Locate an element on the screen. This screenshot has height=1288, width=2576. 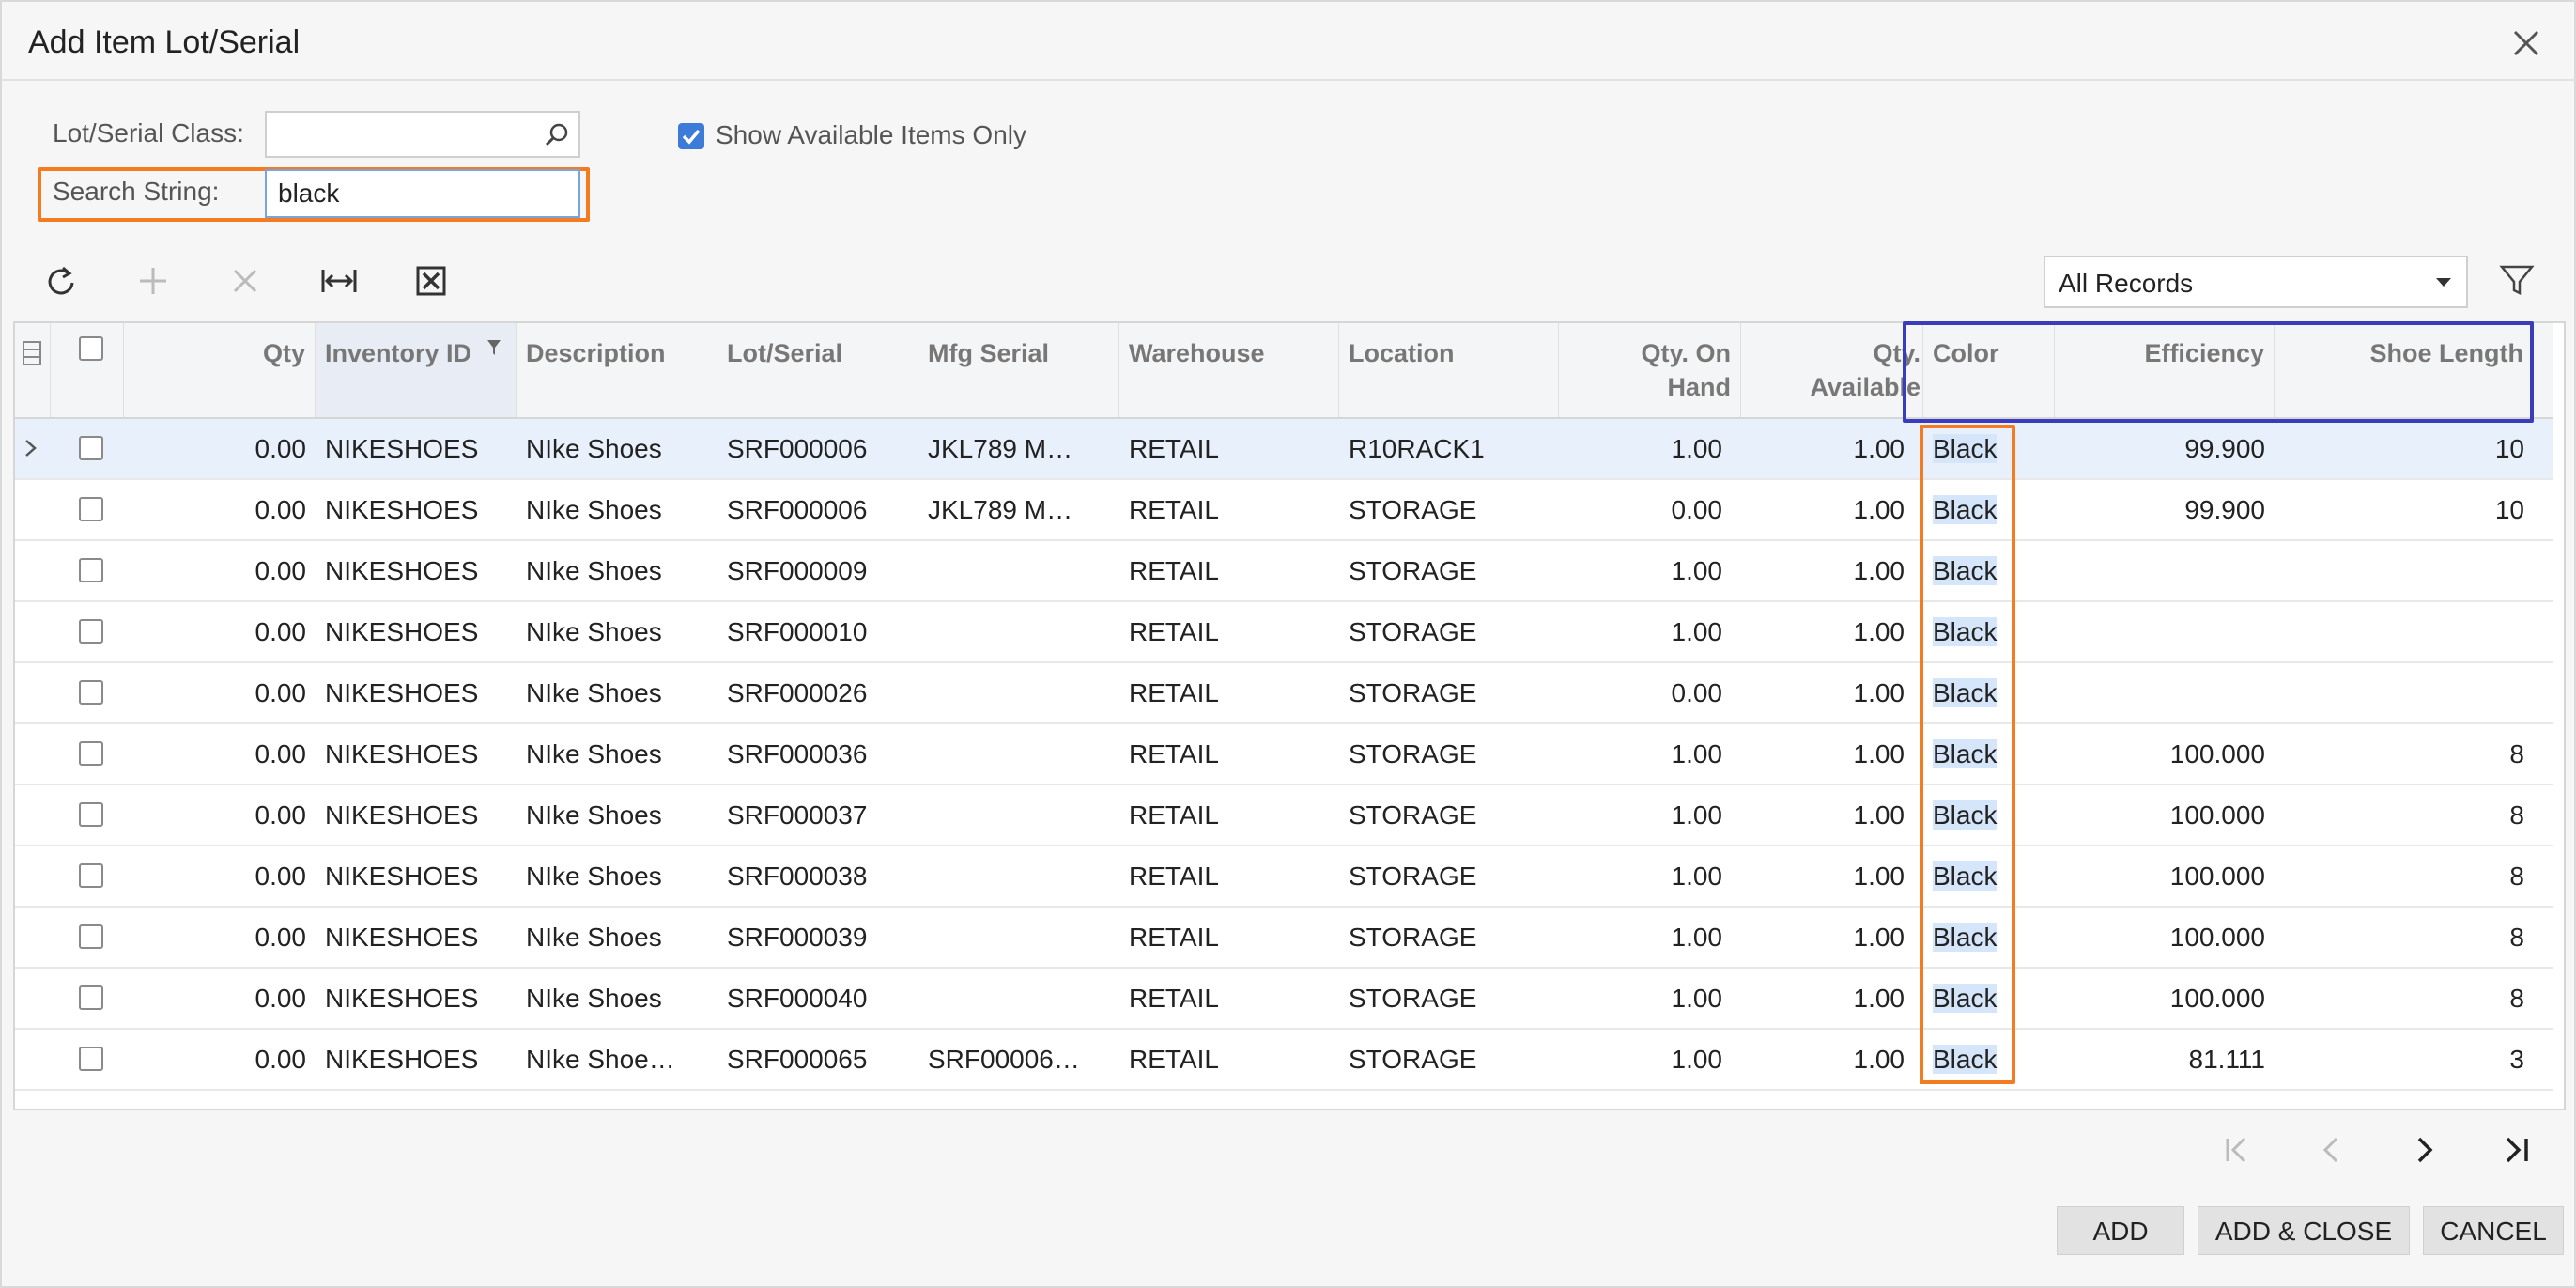
cell-description: NIke Shoes is located at coordinates (594, 938).